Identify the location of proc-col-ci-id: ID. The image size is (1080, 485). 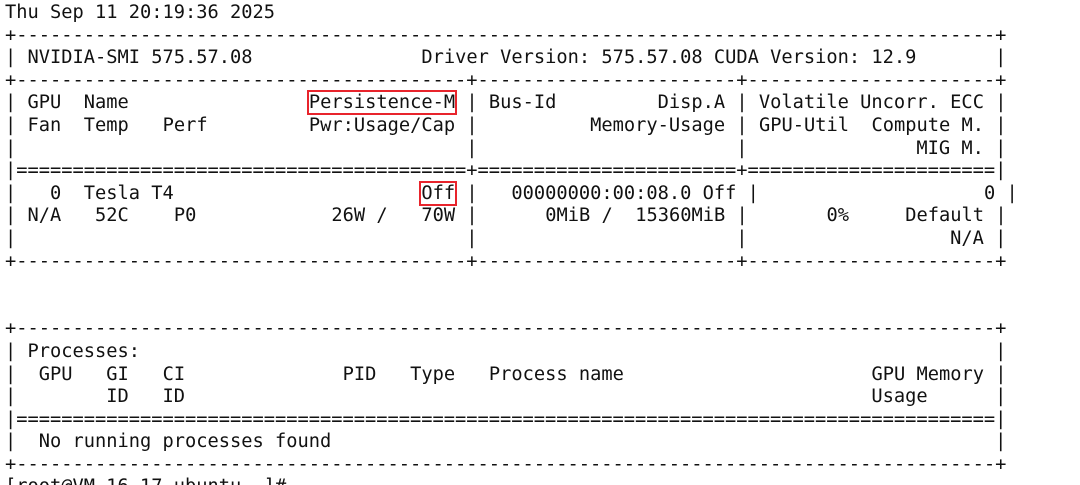
(174, 397).